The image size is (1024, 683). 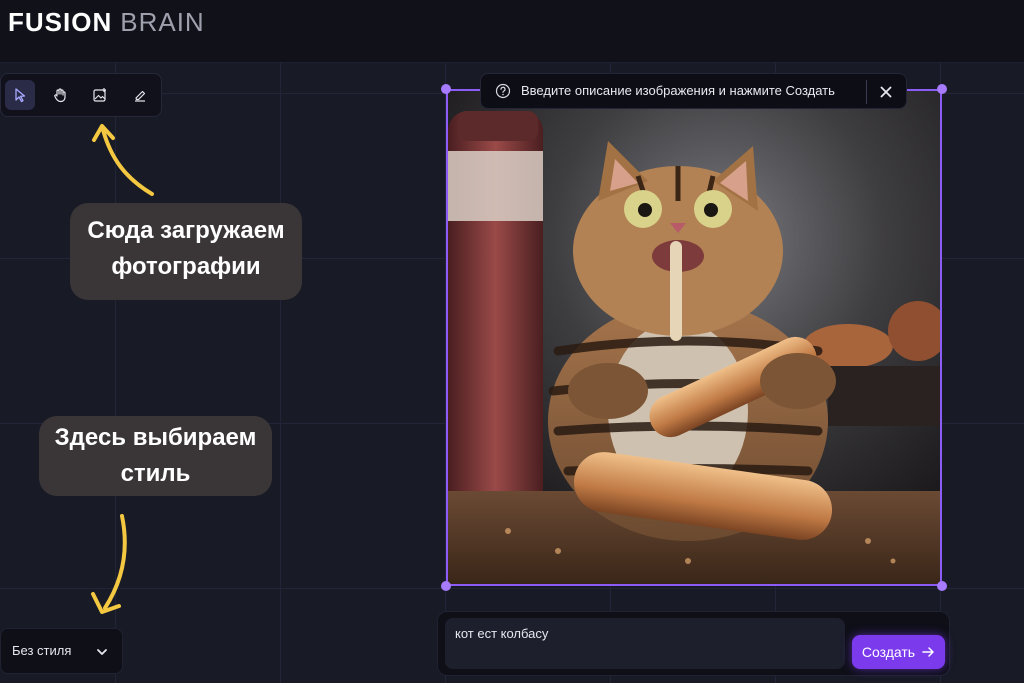 I want to click on upload-image-button, so click(x=100, y=95).